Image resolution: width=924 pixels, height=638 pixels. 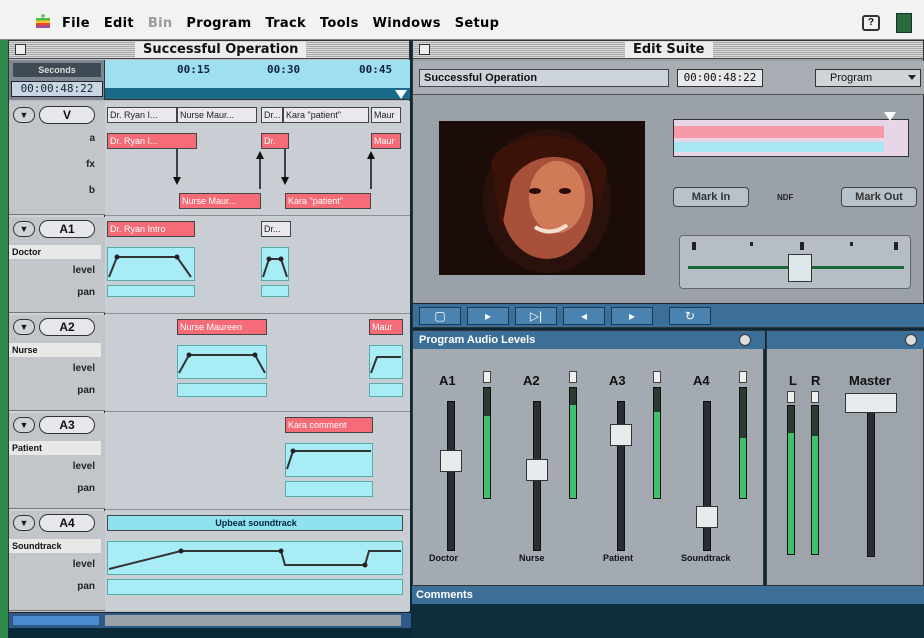 What do you see at coordinates (879, 197) in the screenshot?
I see `mark-out-button: Mark Out` at bounding box center [879, 197].